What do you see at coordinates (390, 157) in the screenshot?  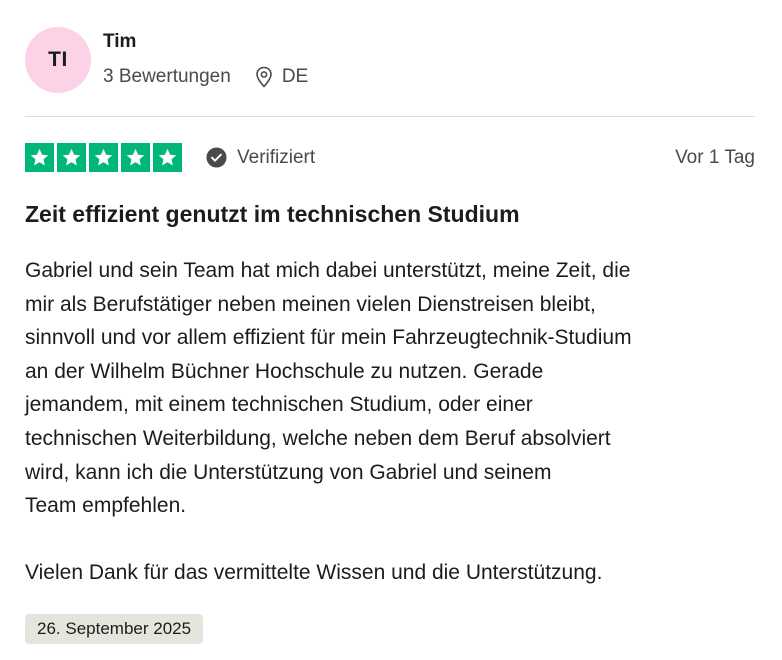 I see `rating-row: Verifiziert Vor 1 Tag` at bounding box center [390, 157].